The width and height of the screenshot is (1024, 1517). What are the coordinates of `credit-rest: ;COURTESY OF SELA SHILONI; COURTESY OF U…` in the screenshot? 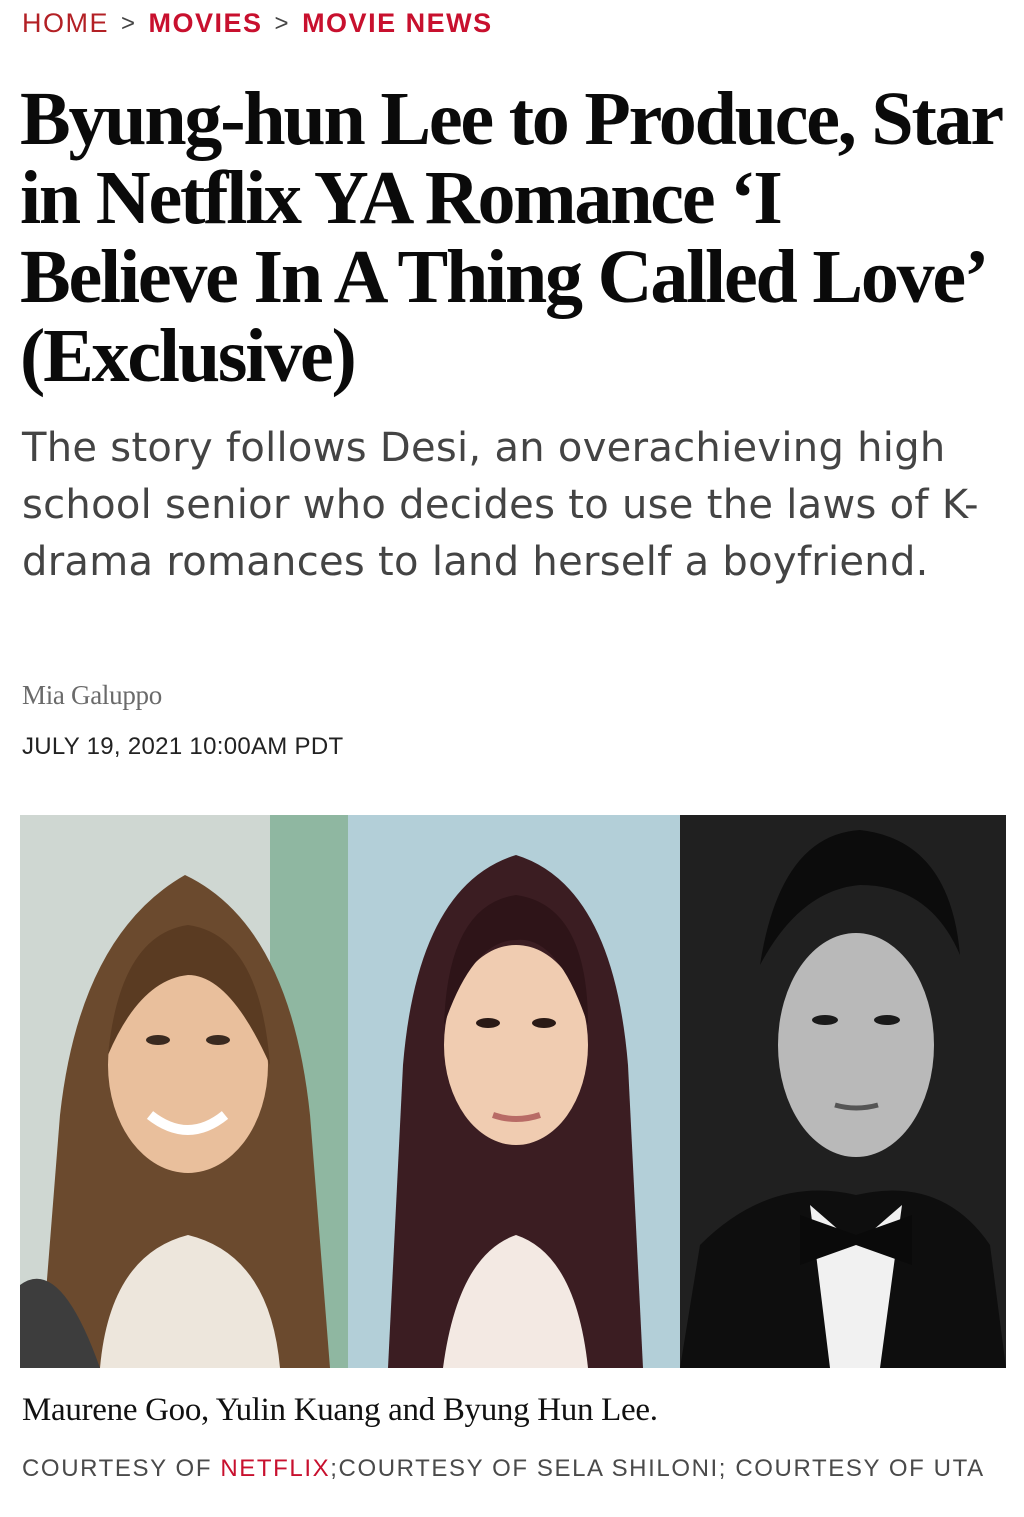 It's located at (657, 1468).